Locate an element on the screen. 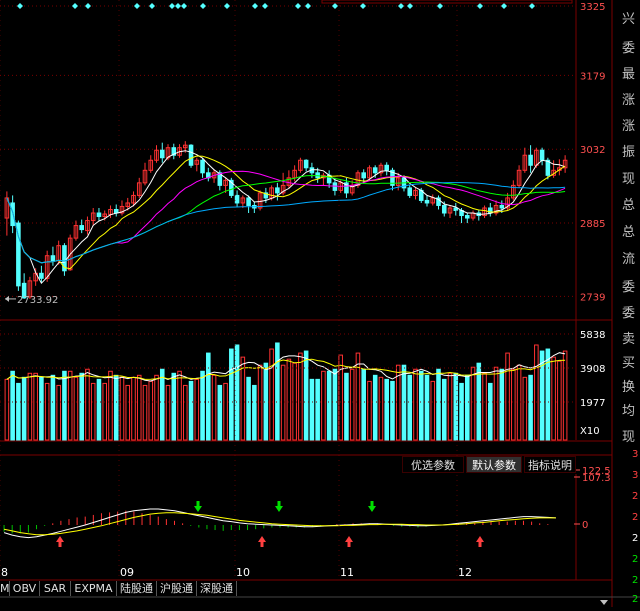 Image resolution: width=640 pixels, height=611 pixels. volume-axis-label: X10 is located at coordinates (590, 431).